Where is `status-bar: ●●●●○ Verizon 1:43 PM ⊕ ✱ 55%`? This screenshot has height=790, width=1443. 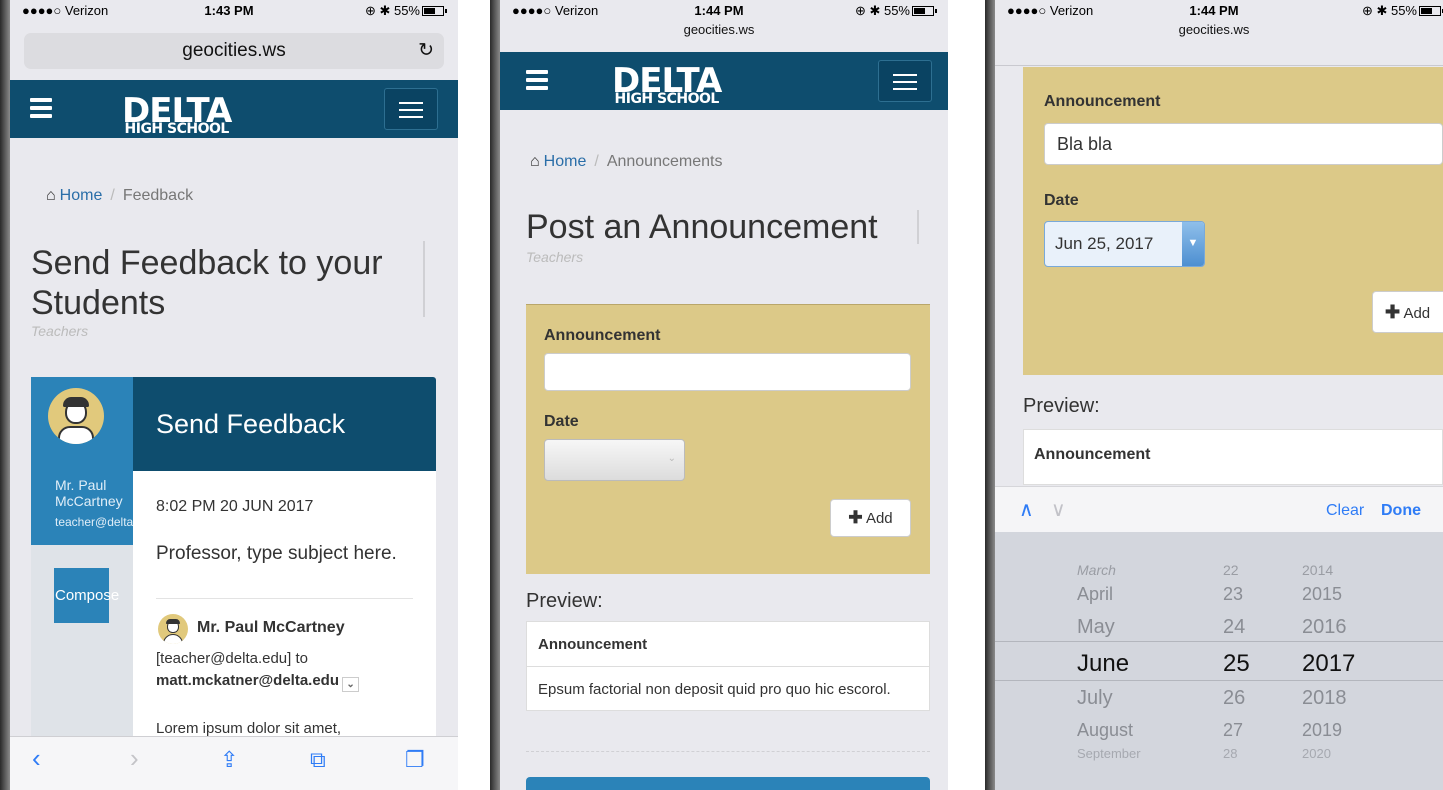
status-bar: ●●●●○ Verizon 1:43 PM ⊕ ✱ 55% is located at coordinates (229, 10).